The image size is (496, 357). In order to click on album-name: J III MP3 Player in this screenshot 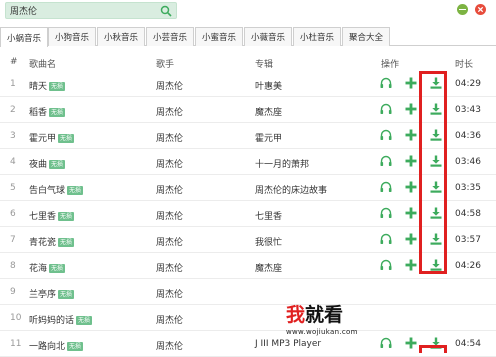, I will do `click(288, 344)`.